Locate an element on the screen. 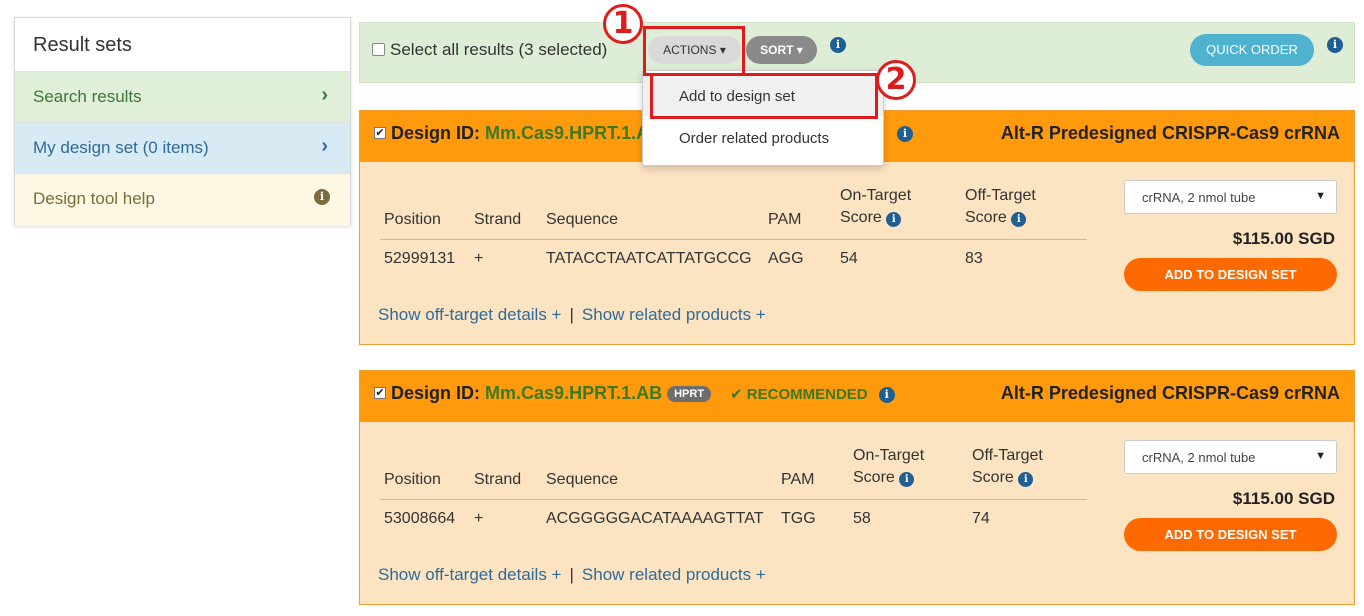  sidebar-item-label: My design set (0 items) is located at coordinates (121, 147).